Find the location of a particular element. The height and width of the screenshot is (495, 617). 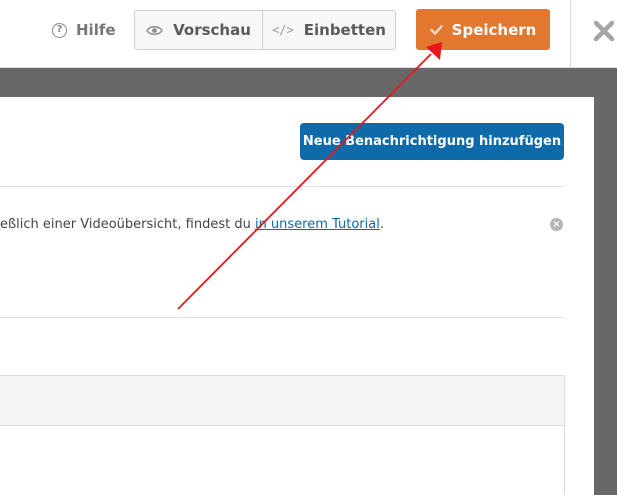

help-link: ? Hilfe is located at coordinates (84, 30).